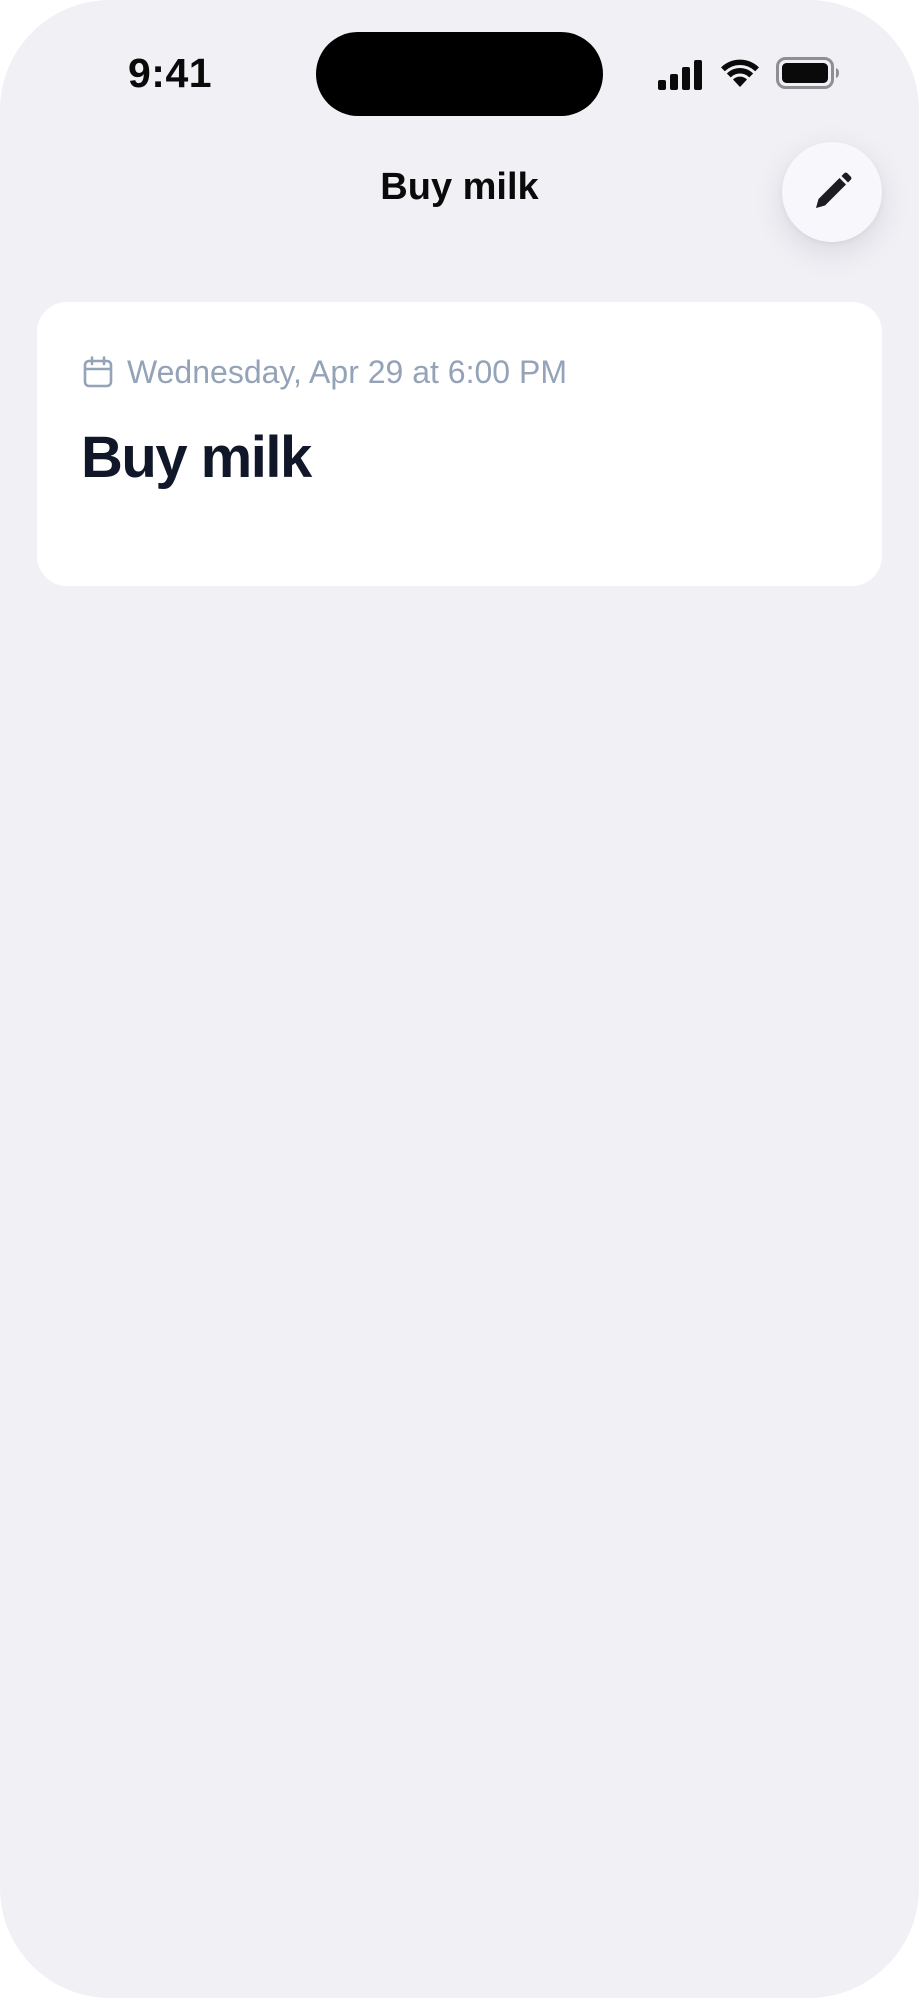 The image size is (919, 1998). Describe the element at coordinates (459, 444) in the screenshot. I see `reminder-card: Wednesday, Apr 29 at 6:00 PM Buy milk` at that location.